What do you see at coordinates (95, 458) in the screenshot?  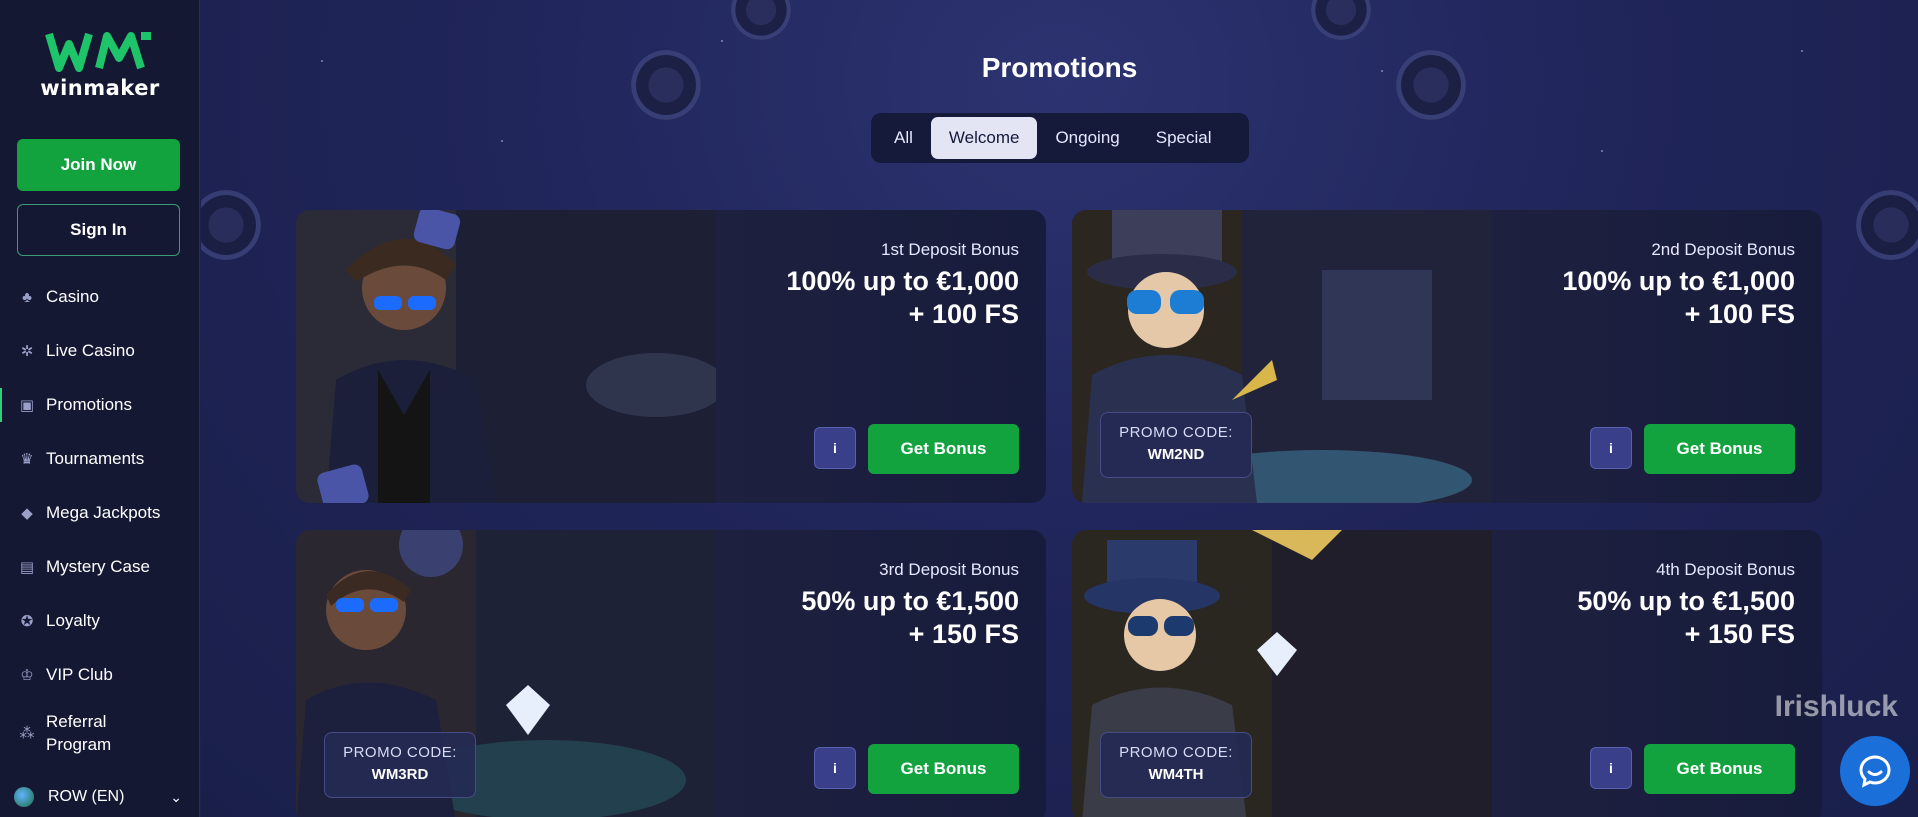 I see `sidebar-item-label: Tournaments` at bounding box center [95, 458].